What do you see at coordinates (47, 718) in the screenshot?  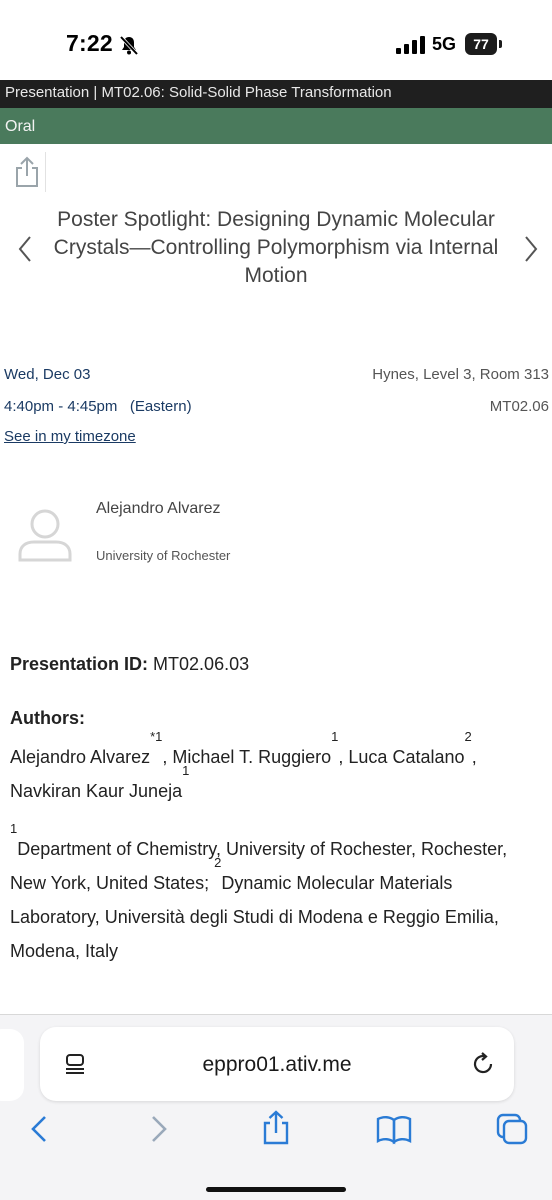 I see `authors-heading: Authors:` at bounding box center [47, 718].